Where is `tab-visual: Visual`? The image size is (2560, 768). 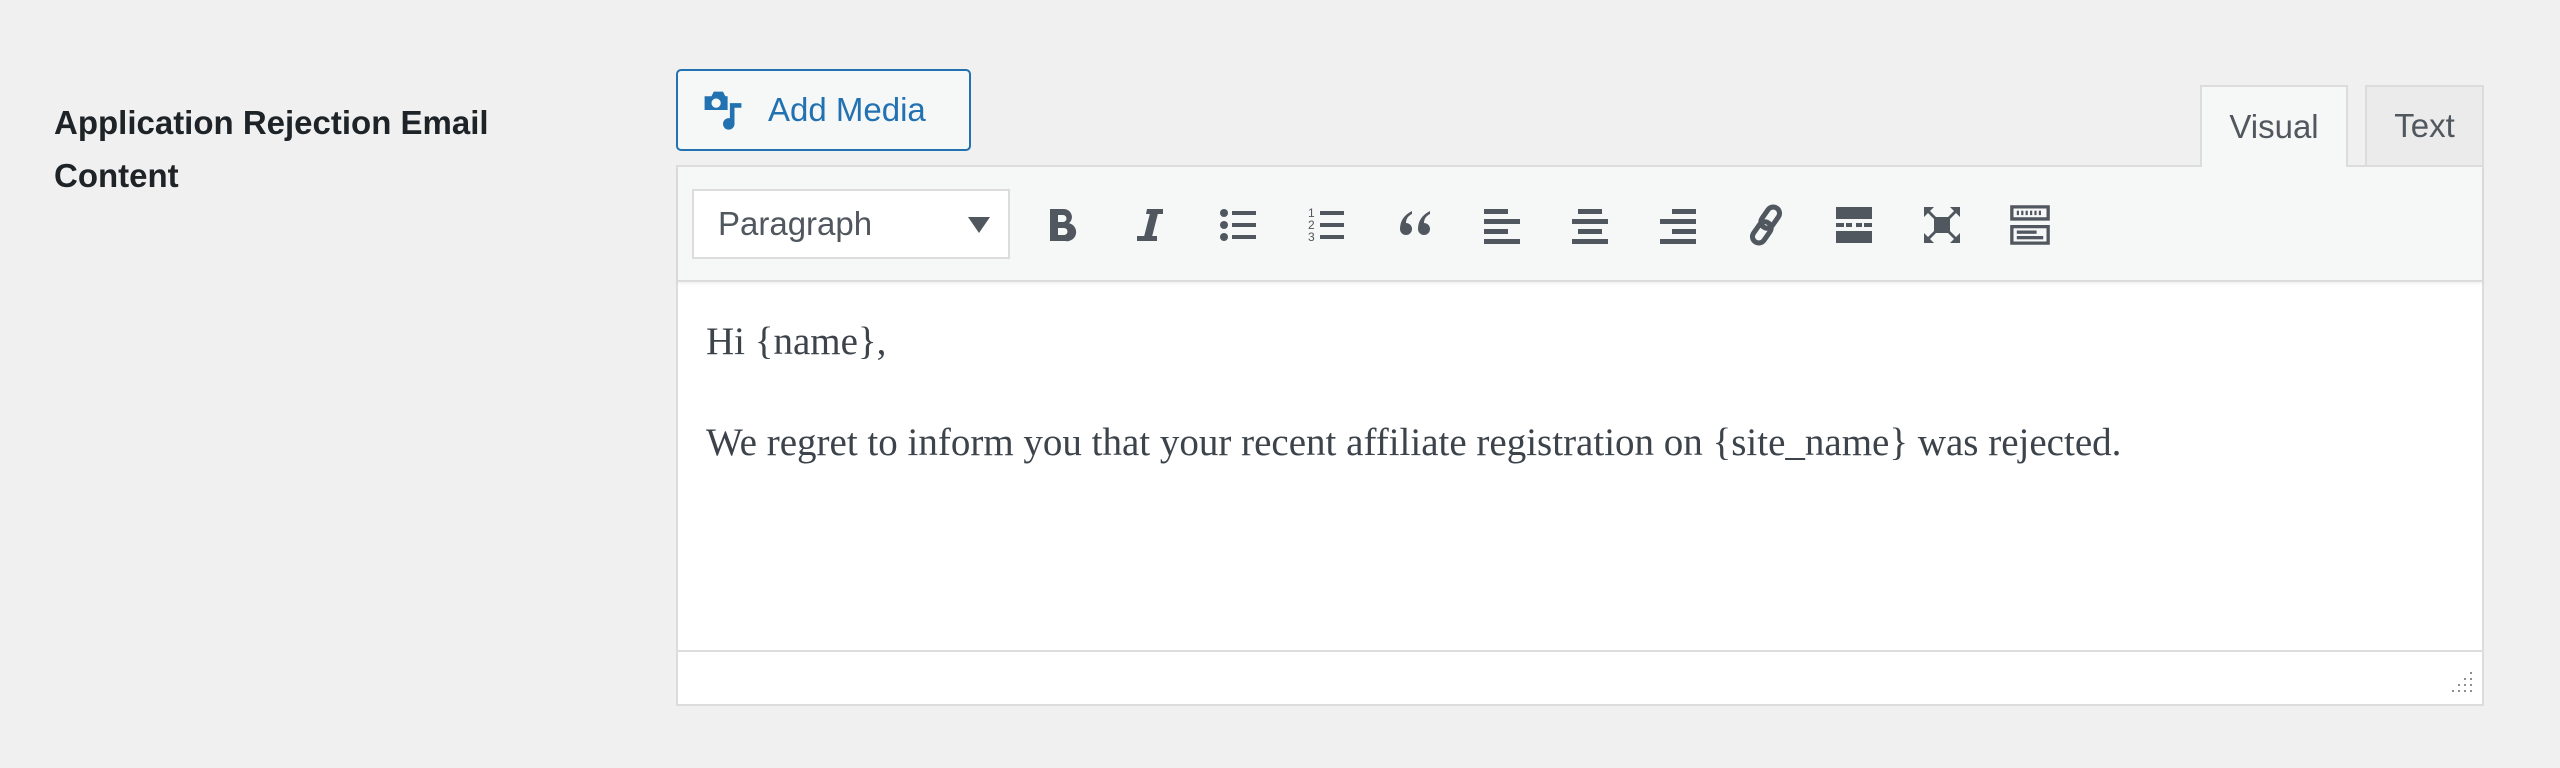 tab-visual: Visual is located at coordinates (2274, 126).